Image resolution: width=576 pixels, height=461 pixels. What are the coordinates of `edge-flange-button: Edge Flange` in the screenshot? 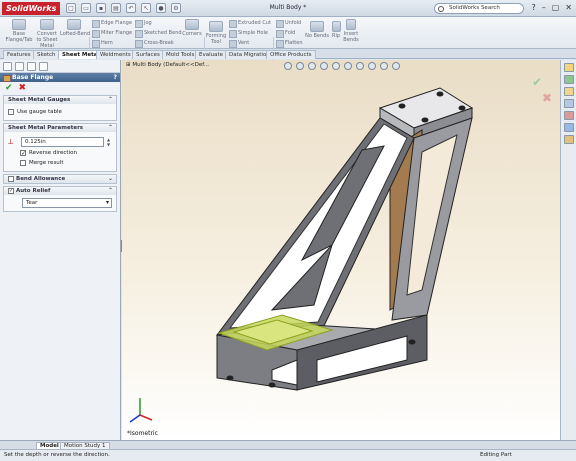 It's located at (112, 24).